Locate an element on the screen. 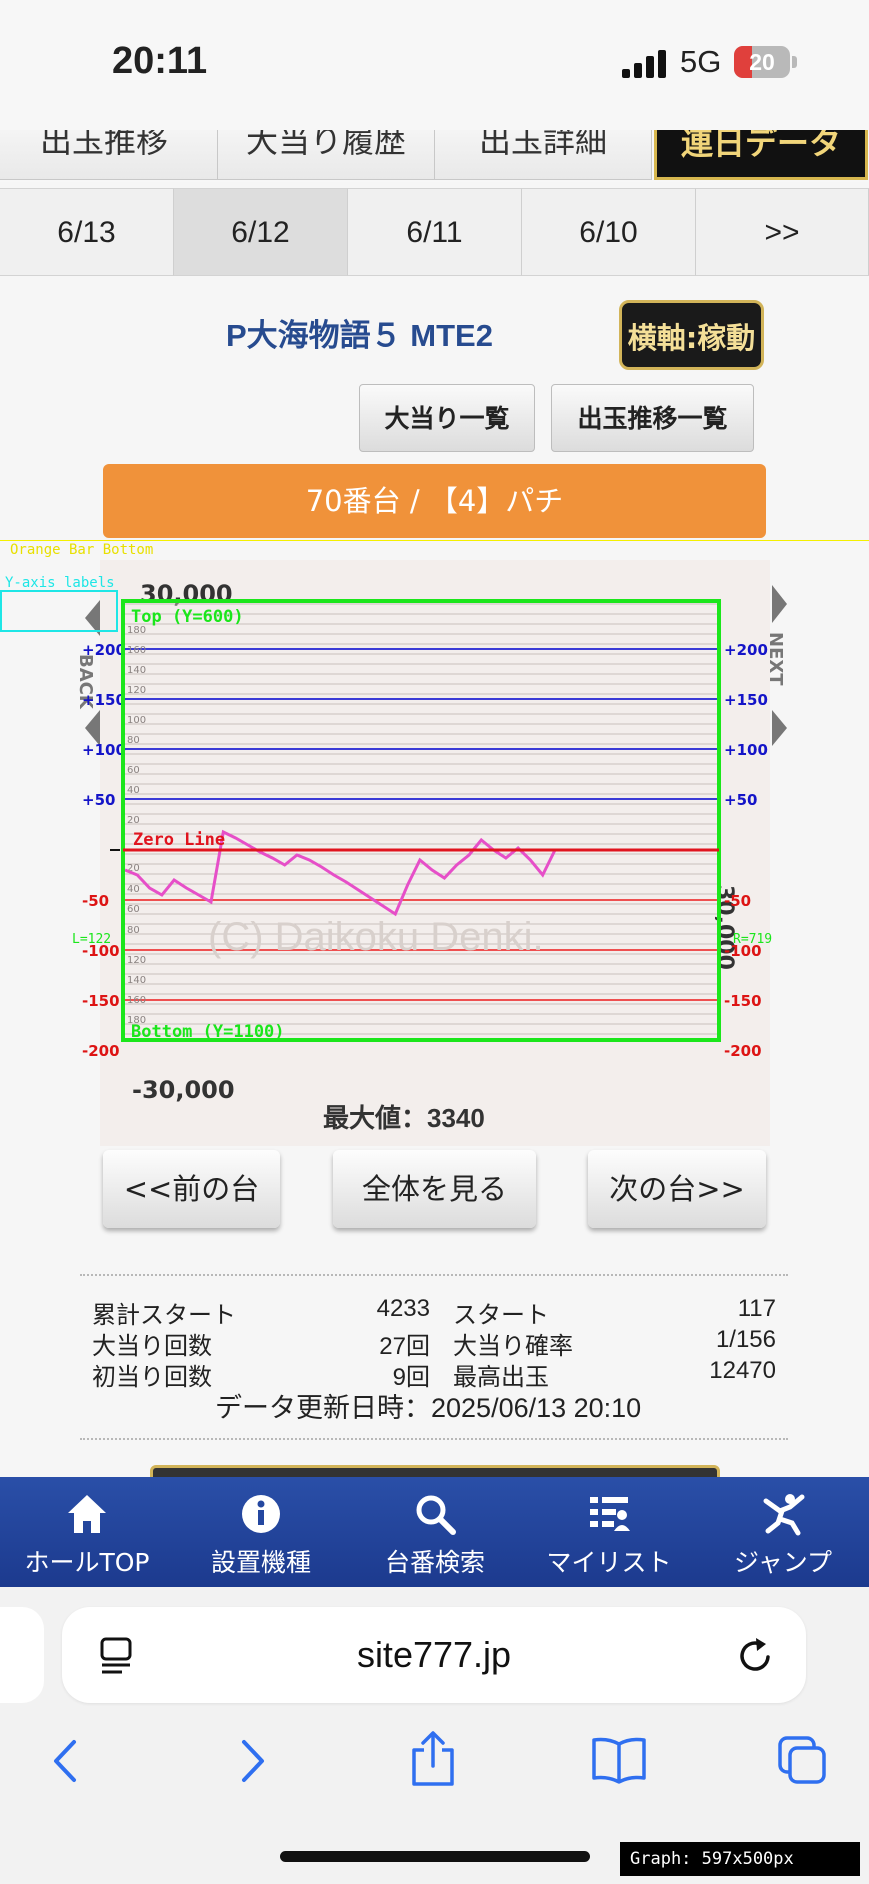  nav-label: 台番検索 is located at coordinates (434, 1562).